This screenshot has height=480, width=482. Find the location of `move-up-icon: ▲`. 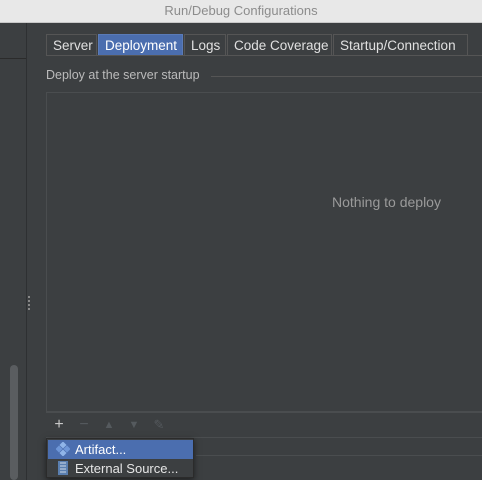

move-up-icon: ▲ is located at coordinates (109, 425).